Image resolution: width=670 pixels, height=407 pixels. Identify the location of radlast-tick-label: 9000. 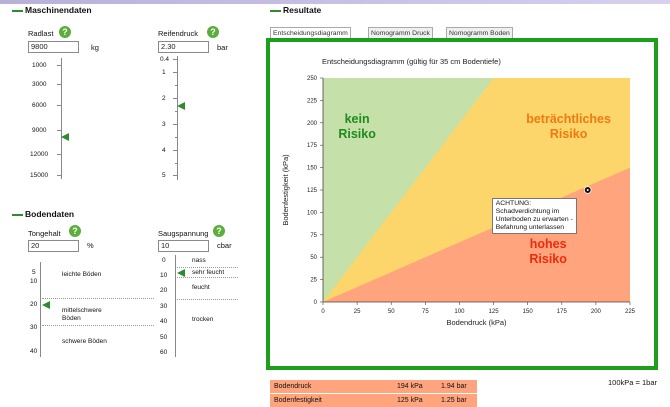
(39, 130).